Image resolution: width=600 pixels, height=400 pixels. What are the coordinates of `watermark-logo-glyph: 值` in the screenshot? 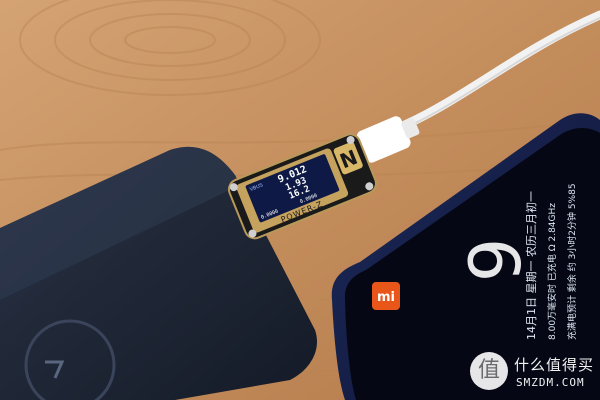 It's located at (488, 370).